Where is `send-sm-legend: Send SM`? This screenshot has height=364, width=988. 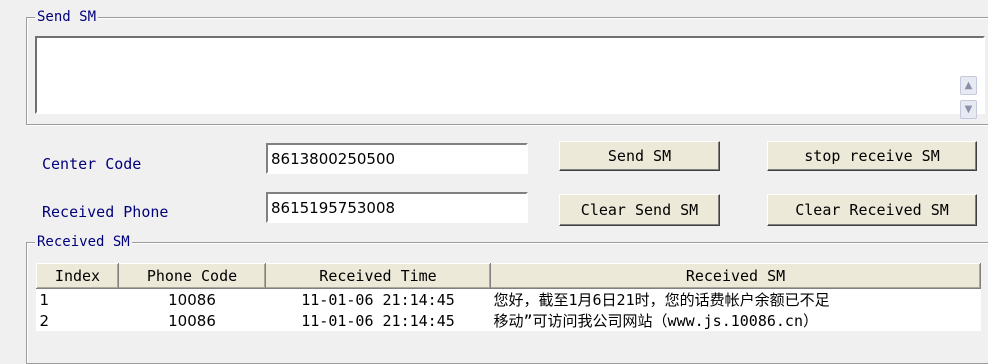 send-sm-legend: Send SM is located at coordinates (67, 17).